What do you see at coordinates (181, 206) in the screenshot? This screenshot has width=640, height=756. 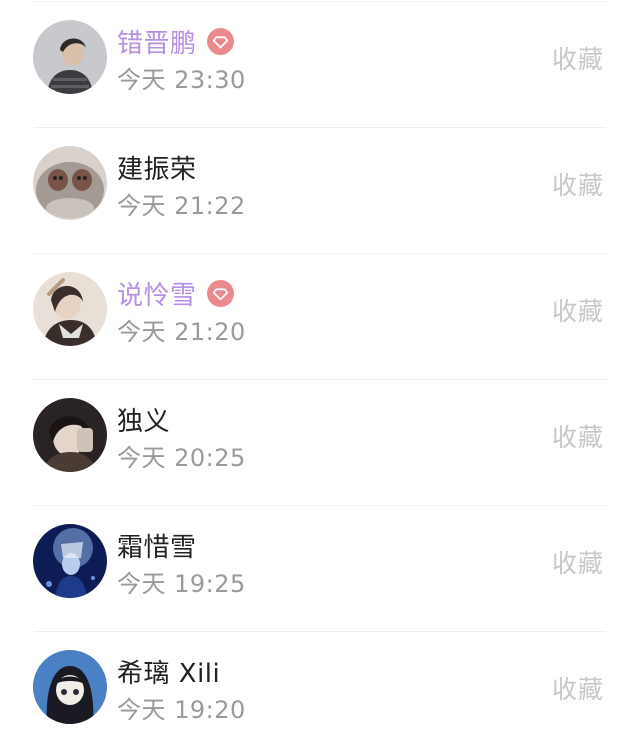 I see `message-time: 今天 21:22` at bounding box center [181, 206].